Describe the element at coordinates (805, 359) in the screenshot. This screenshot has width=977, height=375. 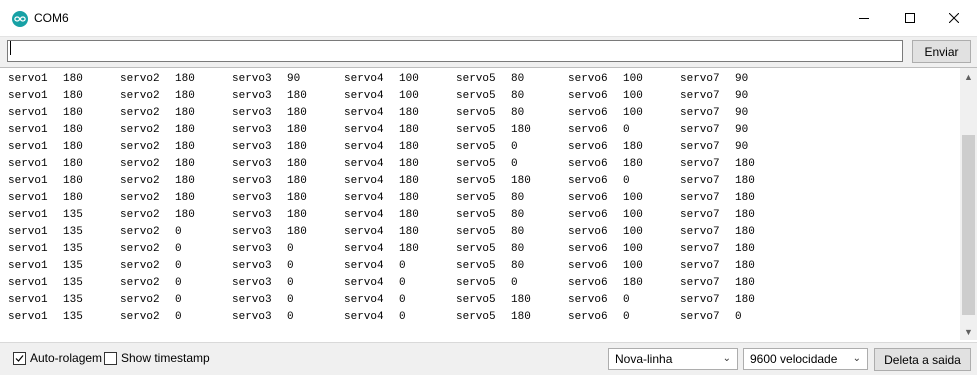
I see `baud-rate-select: 9600 velocidade ⌄` at that location.